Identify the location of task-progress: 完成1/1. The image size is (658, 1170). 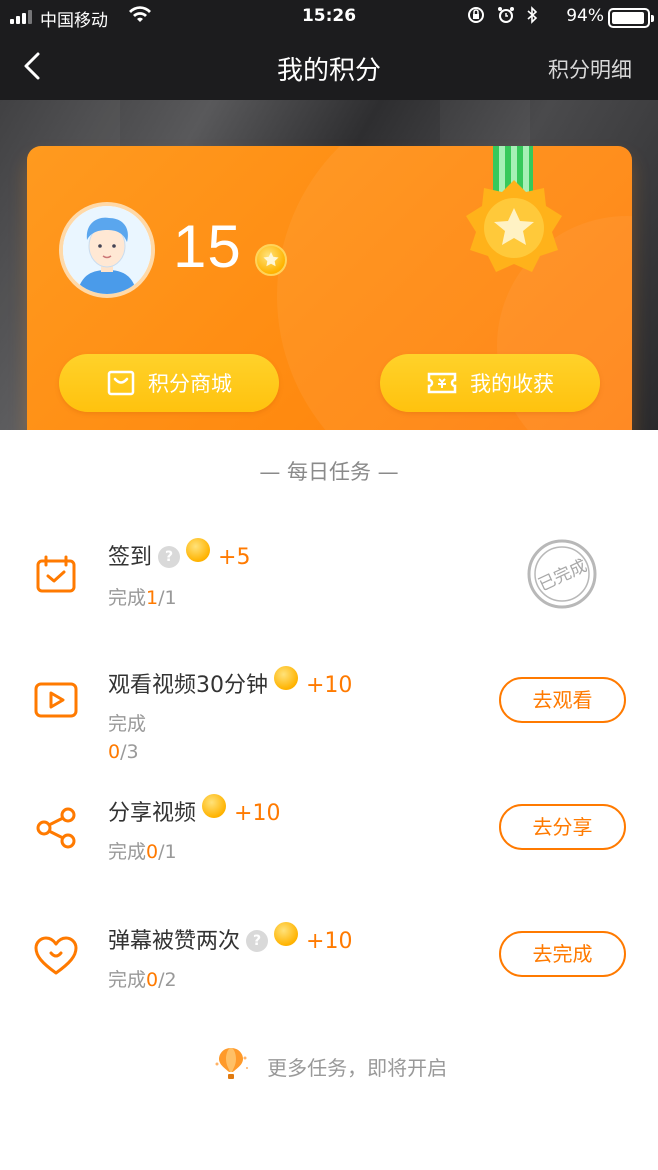
(142, 598).